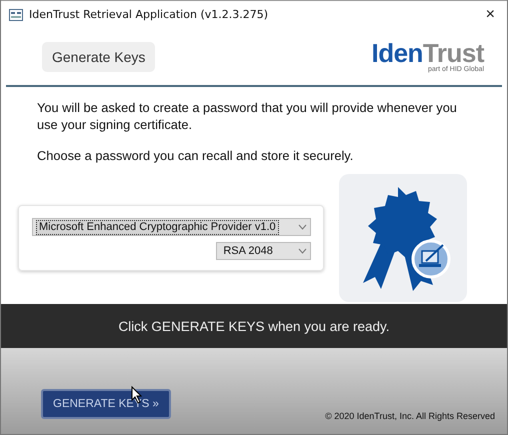  I want to click on close-button: ×, so click(490, 15).